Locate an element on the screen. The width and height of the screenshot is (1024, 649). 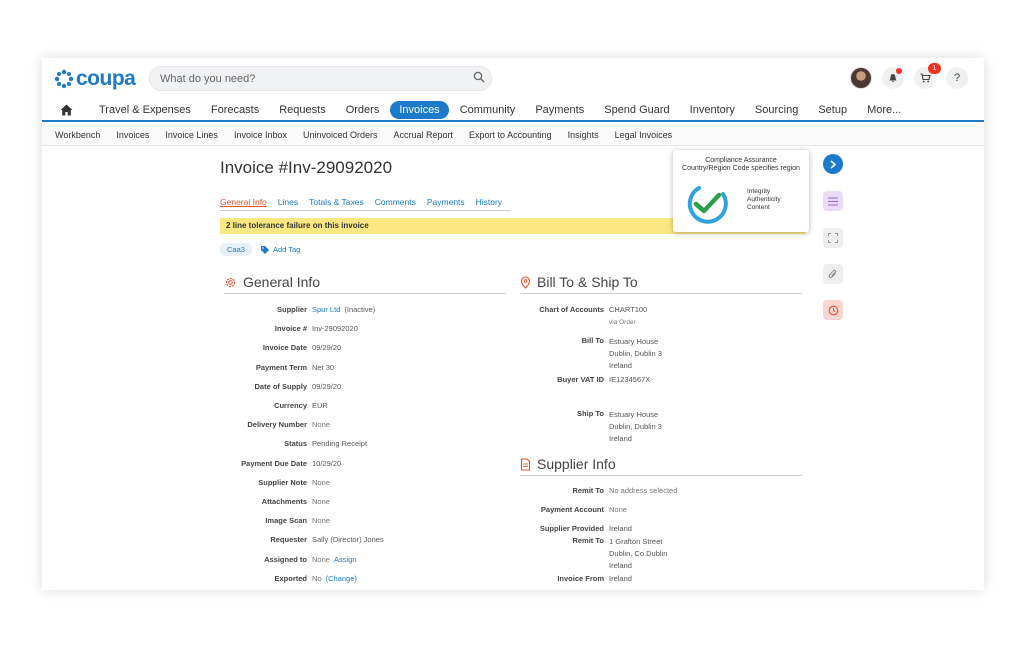
field-value: CHART100 is located at coordinates (628, 309).